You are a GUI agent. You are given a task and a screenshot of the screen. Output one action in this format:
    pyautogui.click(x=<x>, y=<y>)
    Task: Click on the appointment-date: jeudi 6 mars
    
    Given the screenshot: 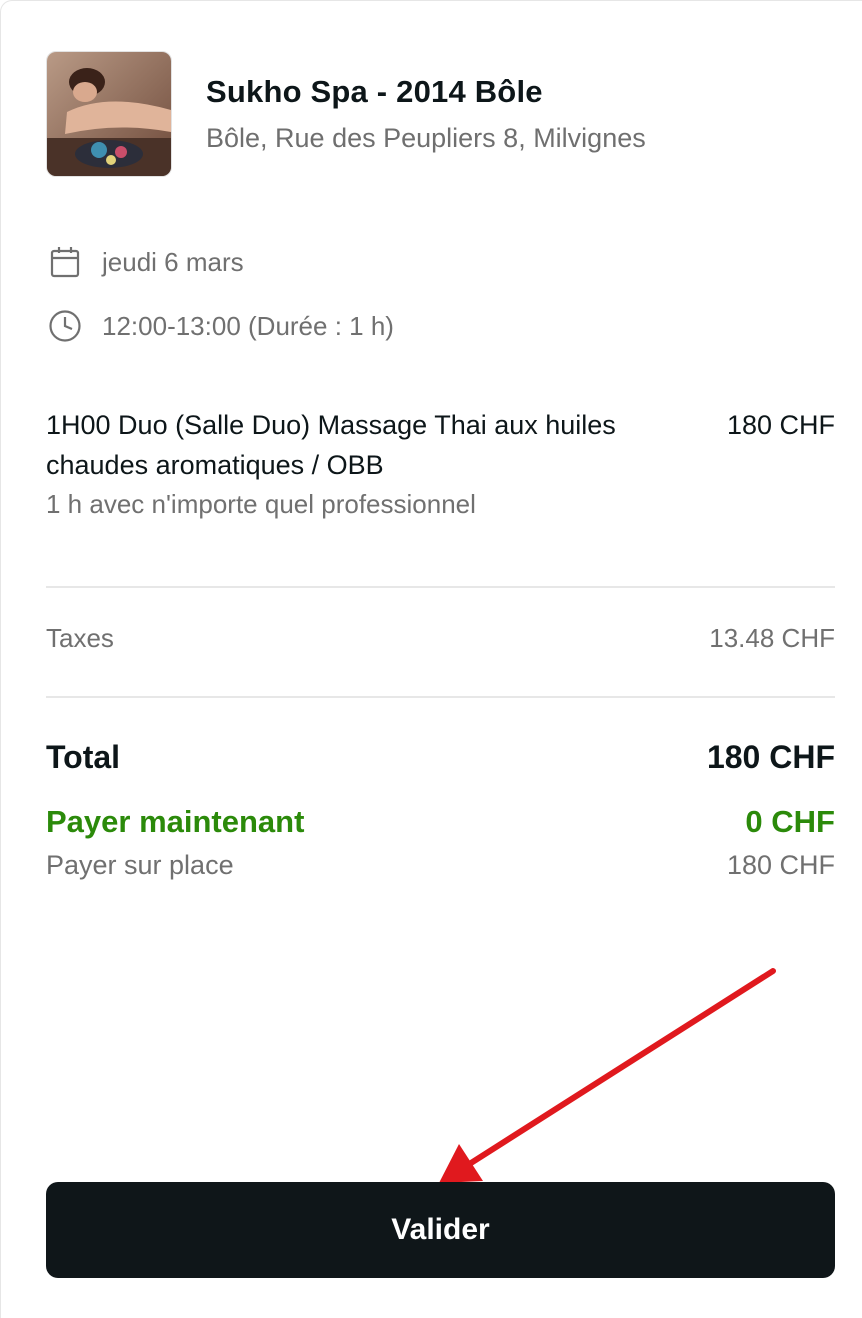 What is the action you would take?
    pyautogui.click(x=173, y=261)
    